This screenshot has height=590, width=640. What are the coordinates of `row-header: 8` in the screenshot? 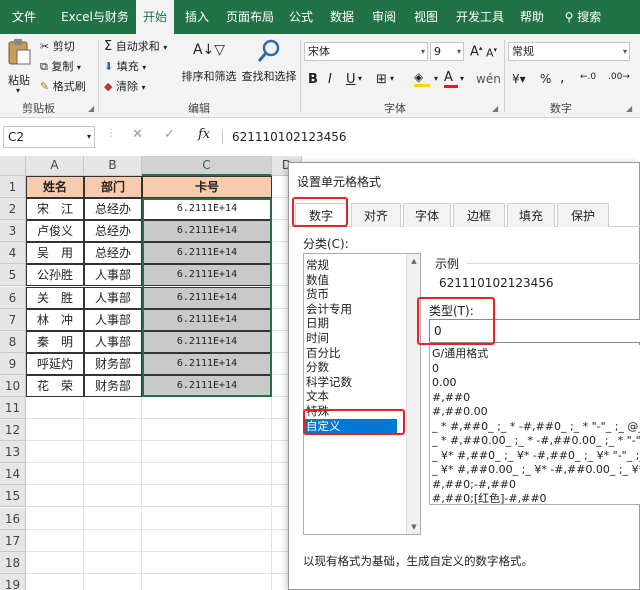 It's located at (13, 341).